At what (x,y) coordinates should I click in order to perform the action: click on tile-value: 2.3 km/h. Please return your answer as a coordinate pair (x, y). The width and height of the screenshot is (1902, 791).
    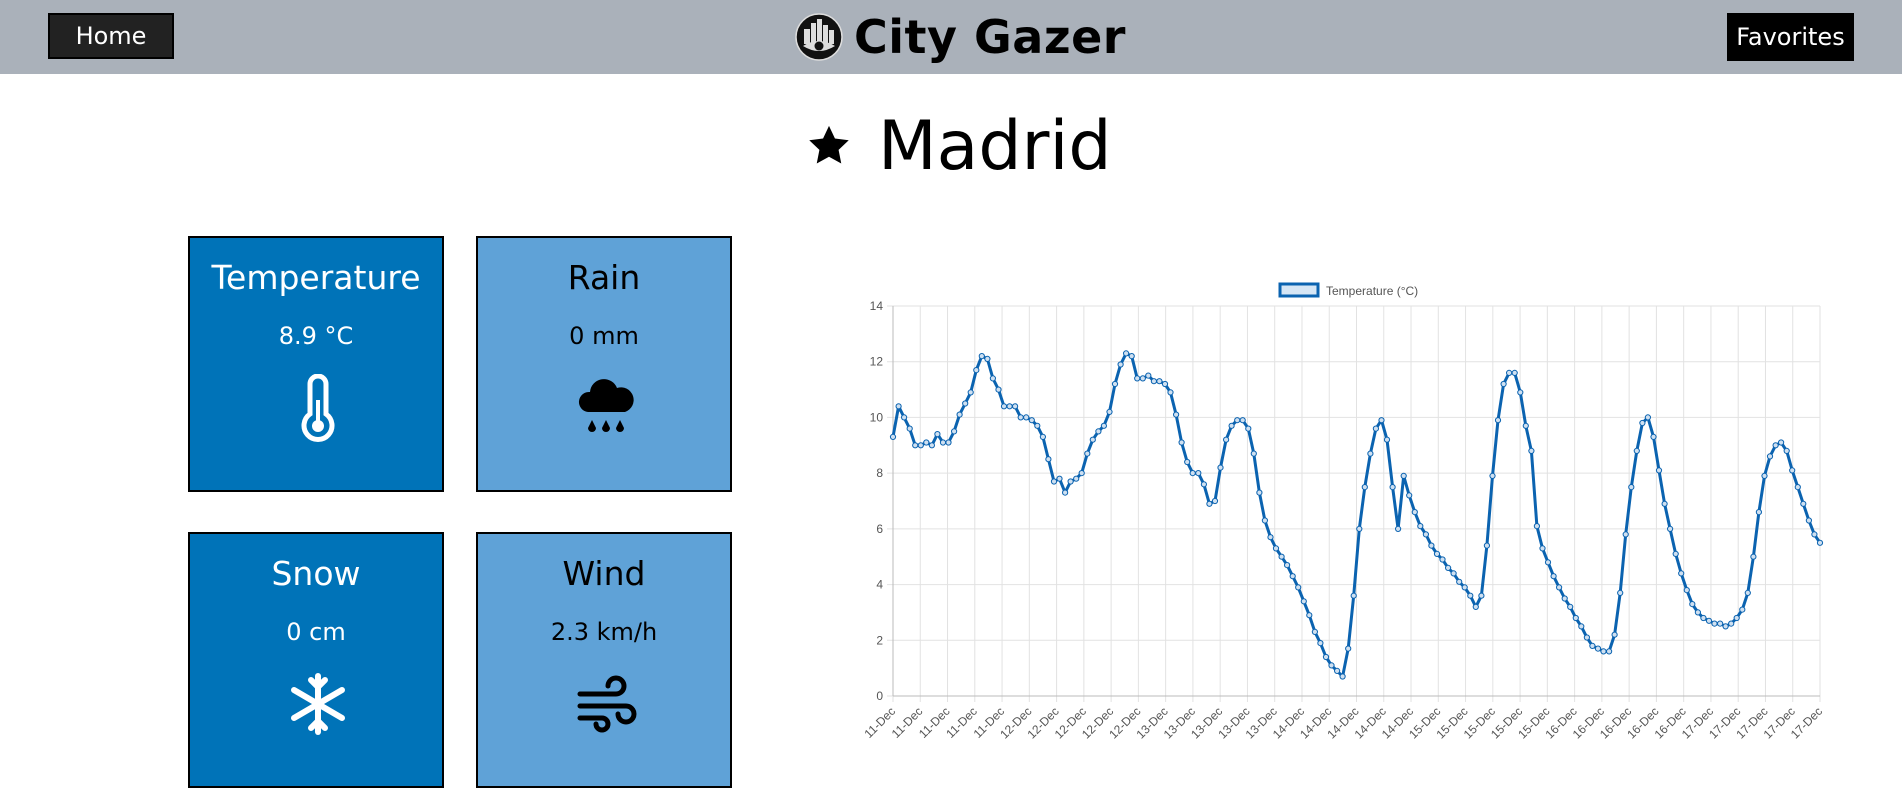
    Looking at the image, I should click on (604, 632).